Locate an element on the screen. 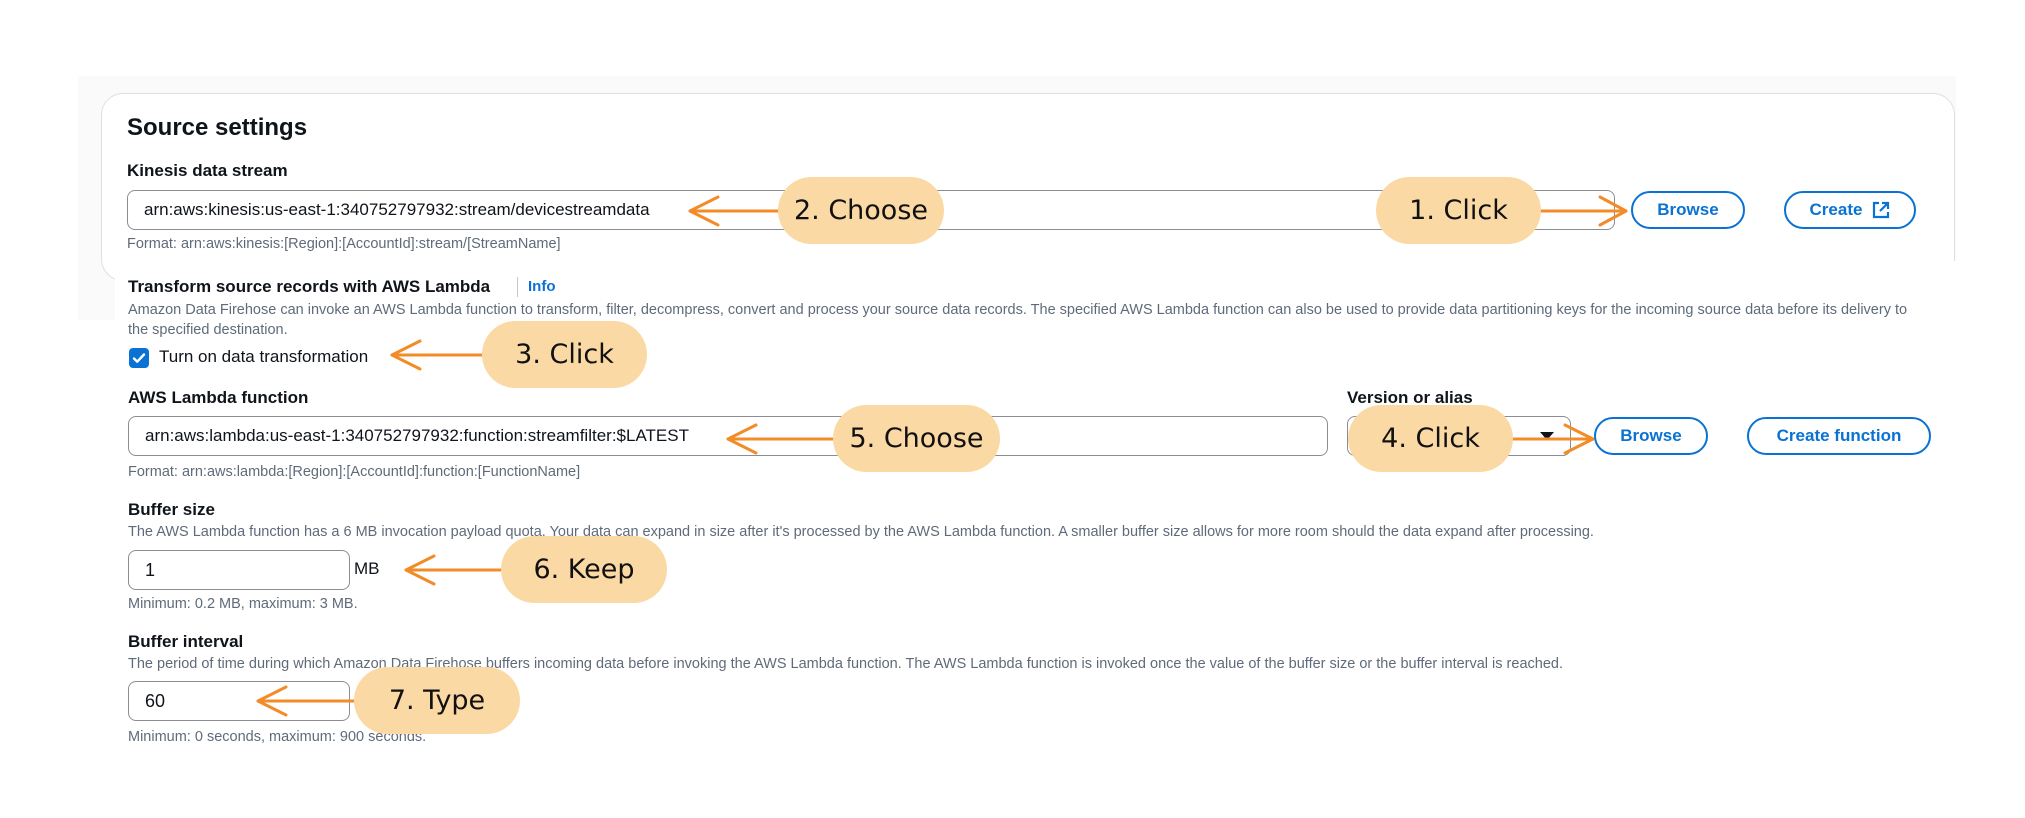 This screenshot has width=2025, height=818. kinesis-create-button: Create is located at coordinates (1850, 210).